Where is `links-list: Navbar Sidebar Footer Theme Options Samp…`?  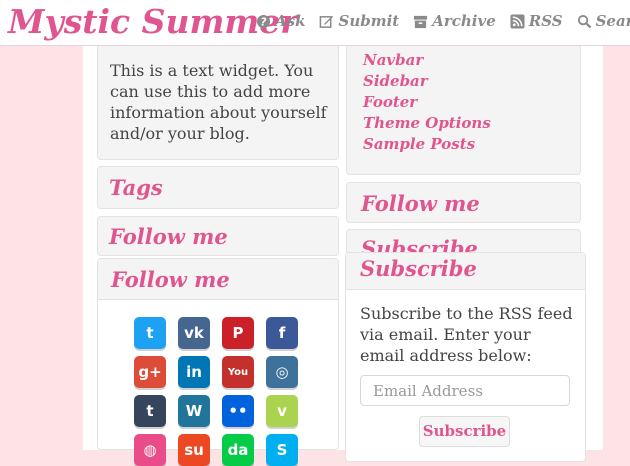
links-list: Navbar Sidebar Footer Theme Options Samp… is located at coordinates (427, 102).